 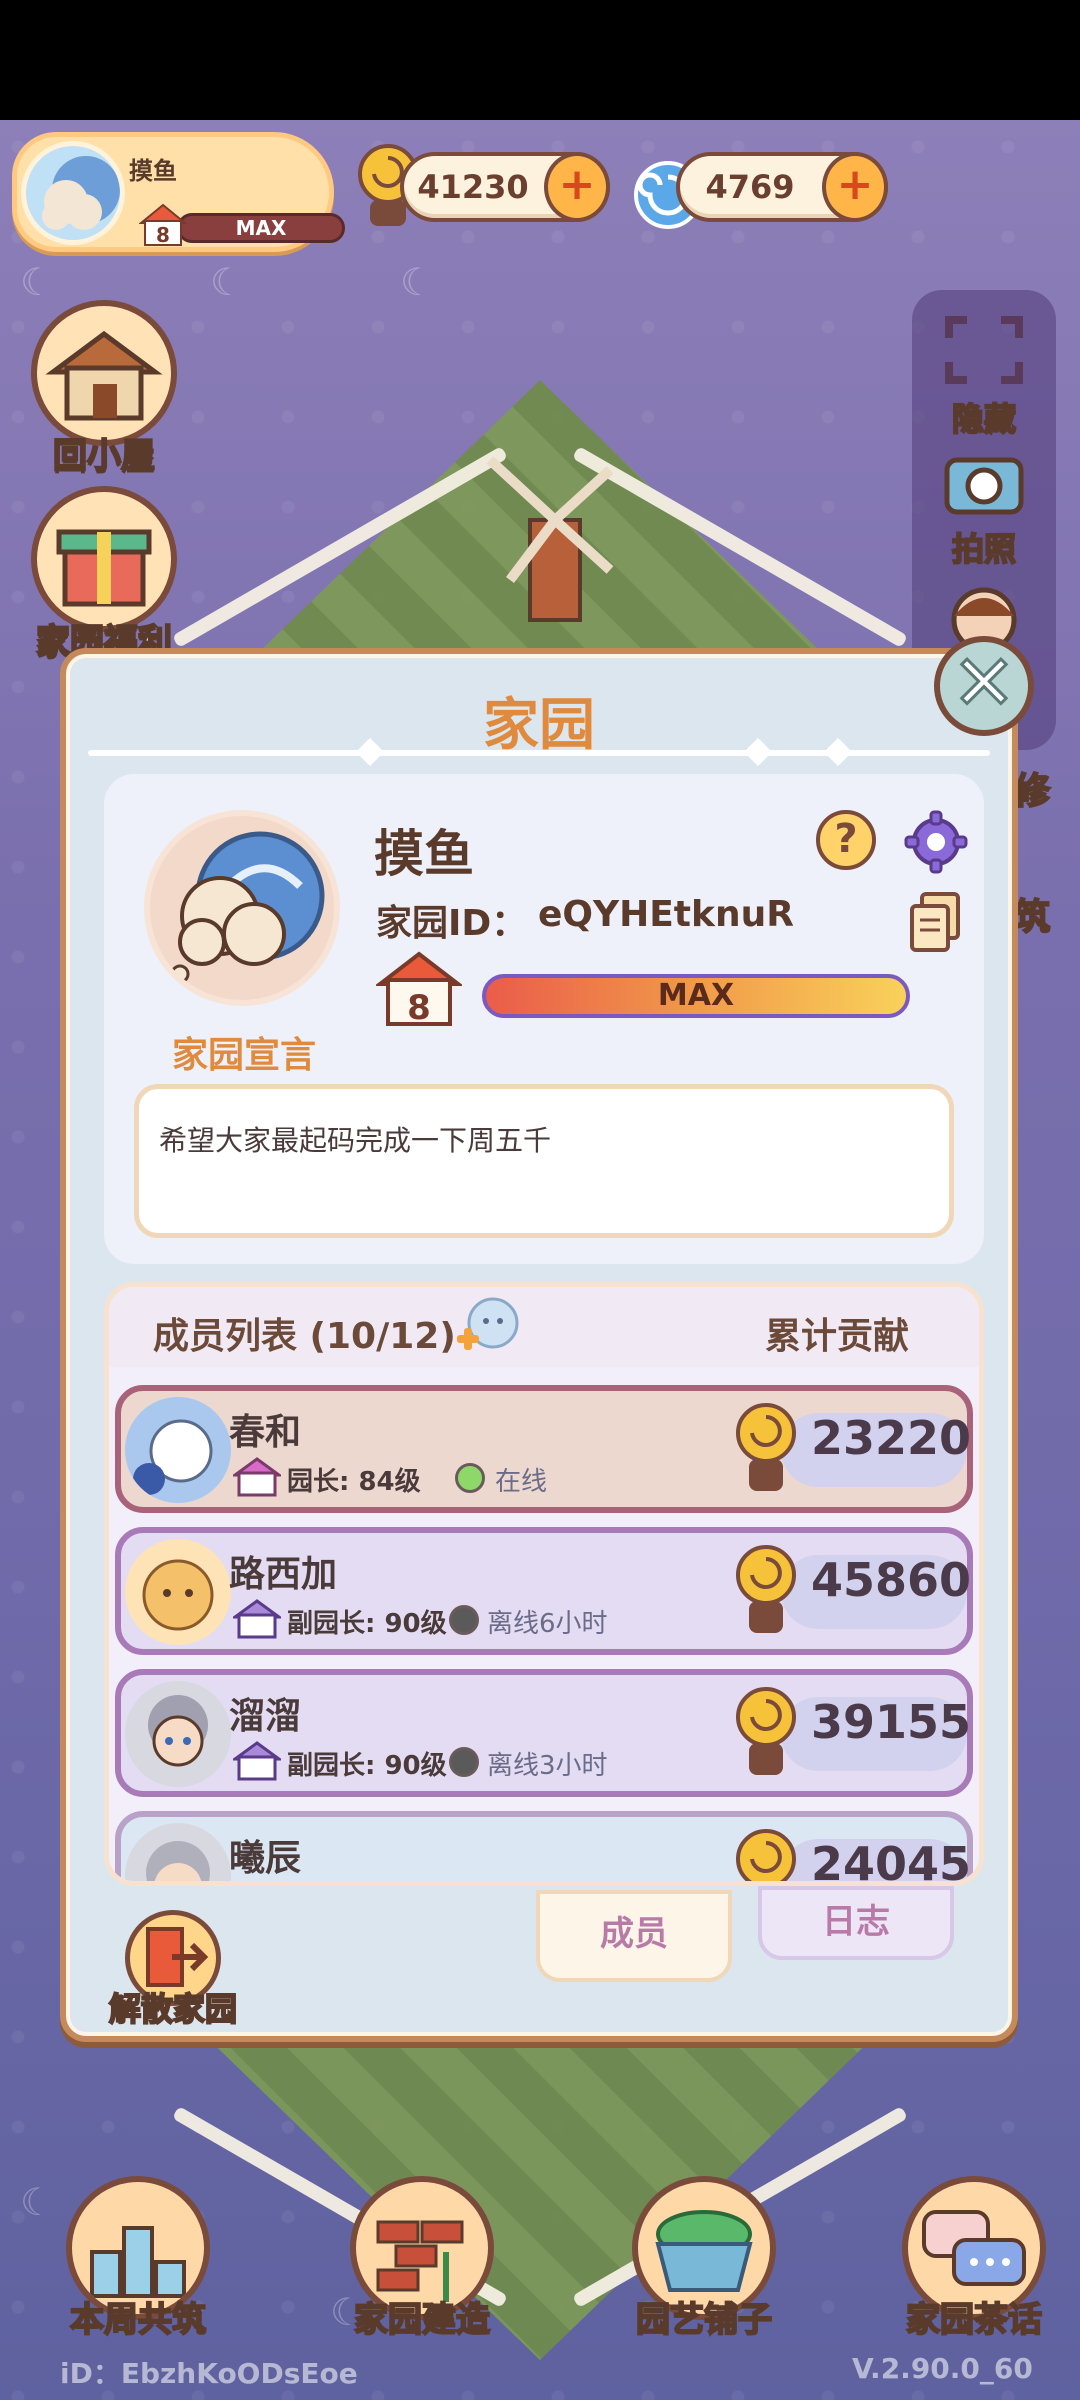 What do you see at coordinates (265, 1858) in the screenshot?
I see `member-name: 曦辰` at bounding box center [265, 1858].